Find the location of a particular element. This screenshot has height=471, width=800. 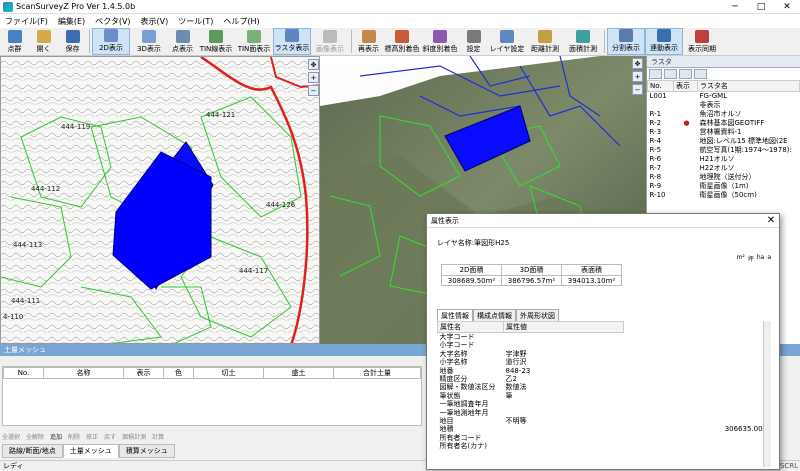

menu-view: 表示(V) is located at coordinates (155, 21).